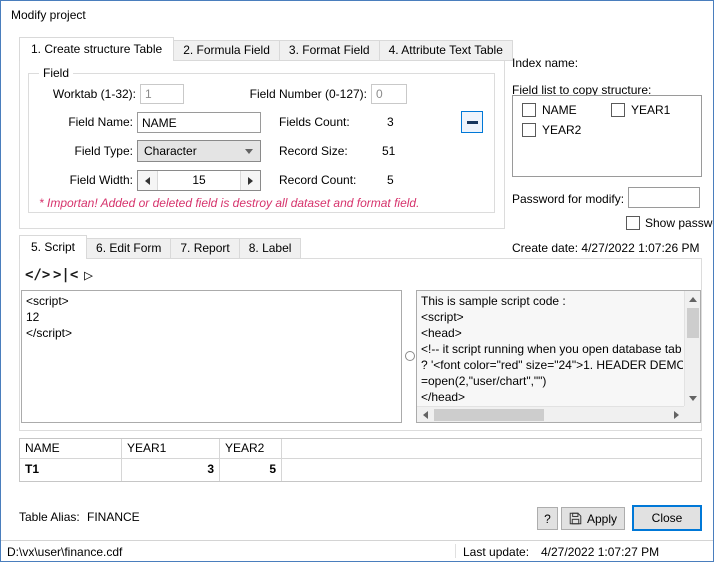  What do you see at coordinates (640, 248) in the screenshot?
I see `create-date-value: 4/27/2022 1:07:26 PM` at bounding box center [640, 248].